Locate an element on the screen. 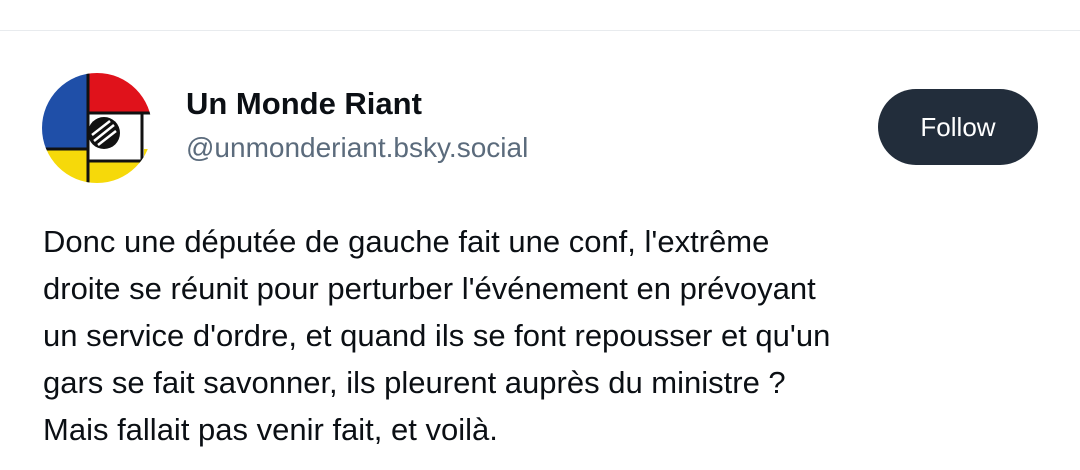 Image resolution: width=1080 pixels, height=470 pixels. post-text-line: Mais fallait pas venir fait, et voilà. is located at coordinates (270, 429).